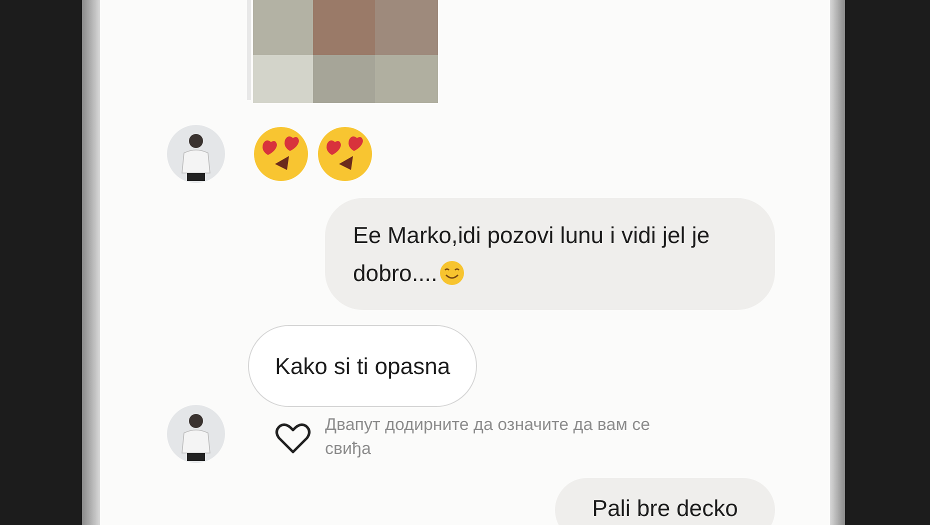 This screenshot has height=525, width=930. I want to click on message-text: Kako si ti opasna, so click(362, 366).